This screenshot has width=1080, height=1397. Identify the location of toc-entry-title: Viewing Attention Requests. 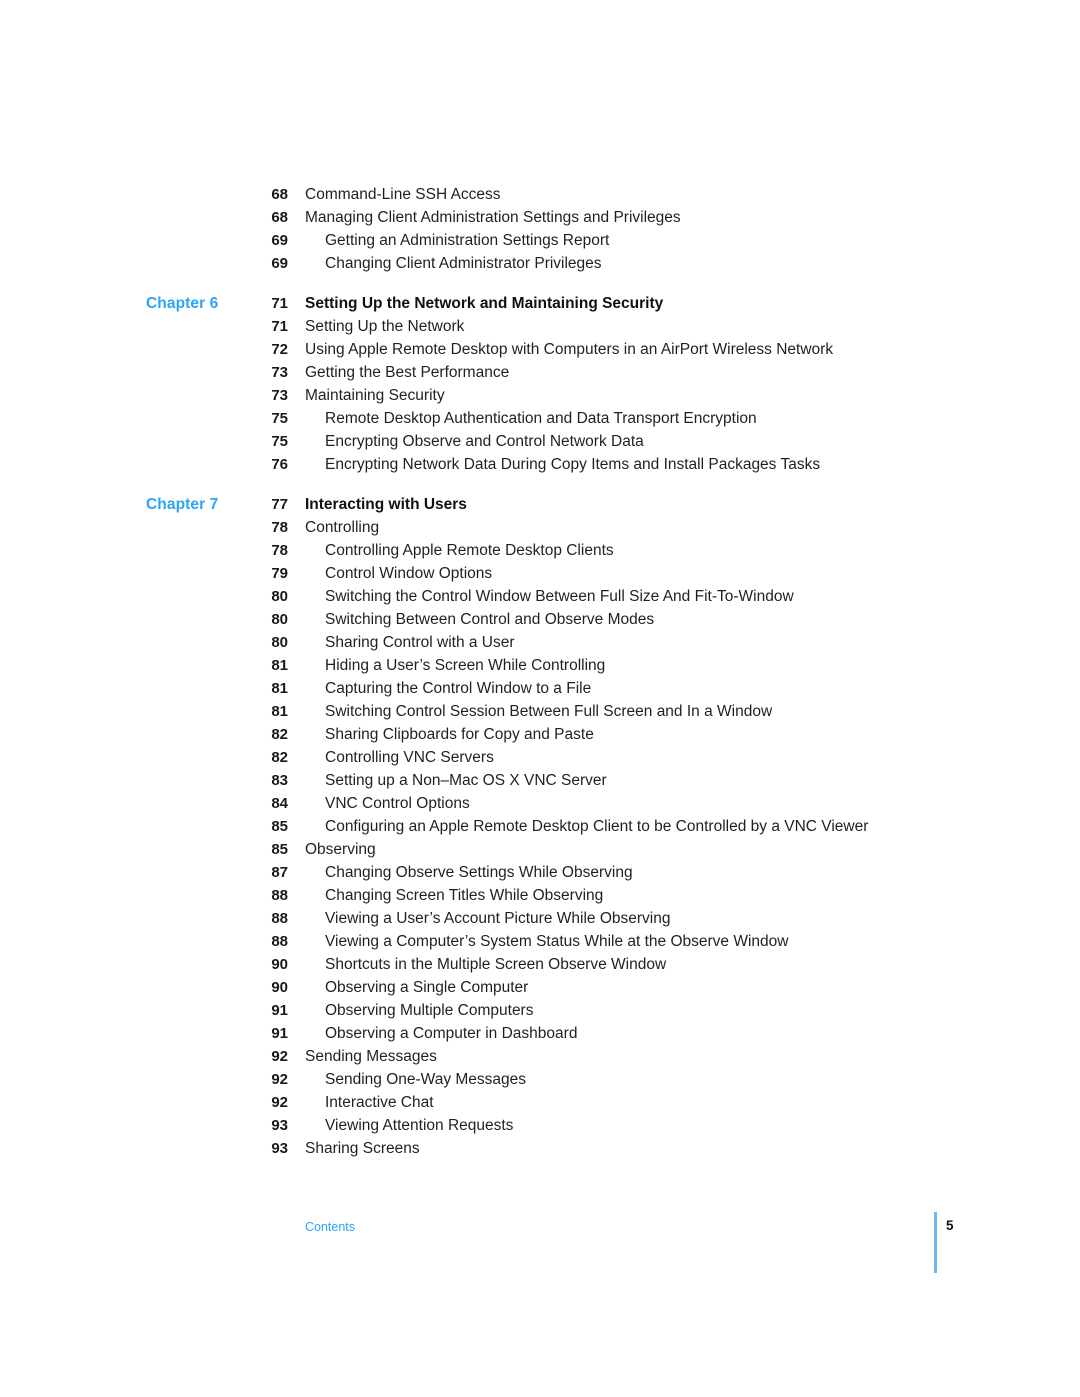
(419, 1125).